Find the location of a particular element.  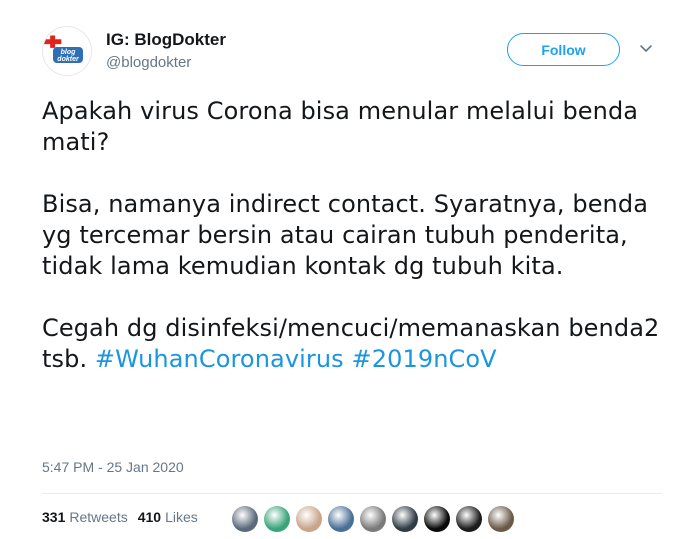

chevron-down-icon is located at coordinates (646, 48).